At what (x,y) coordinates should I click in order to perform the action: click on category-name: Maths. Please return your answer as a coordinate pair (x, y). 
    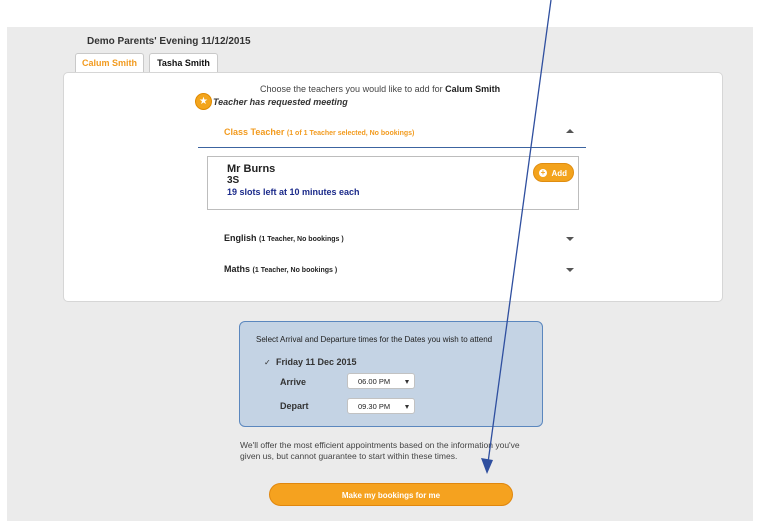
    Looking at the image, I should click on (237, 269).